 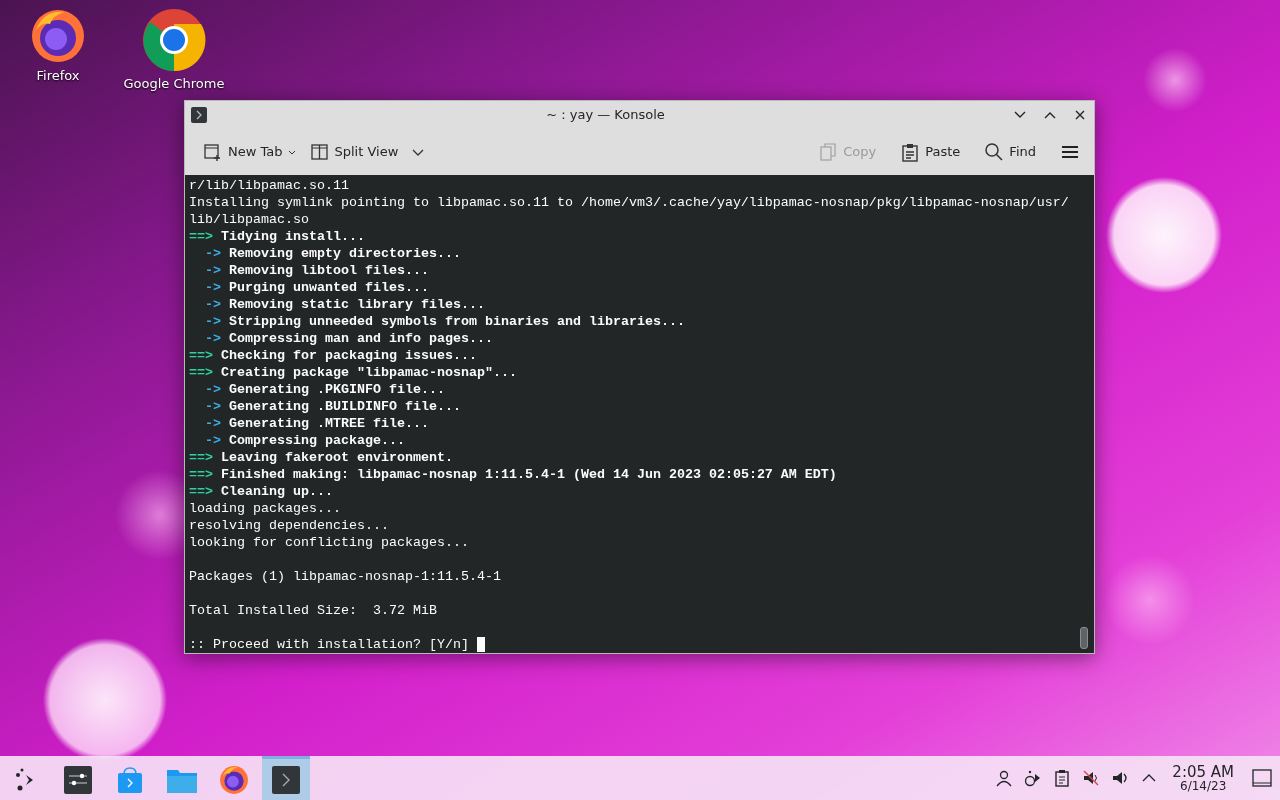 I want to click on prompt-line: :: Proceed with installation? [Y/n], so click(x=329, y=644).